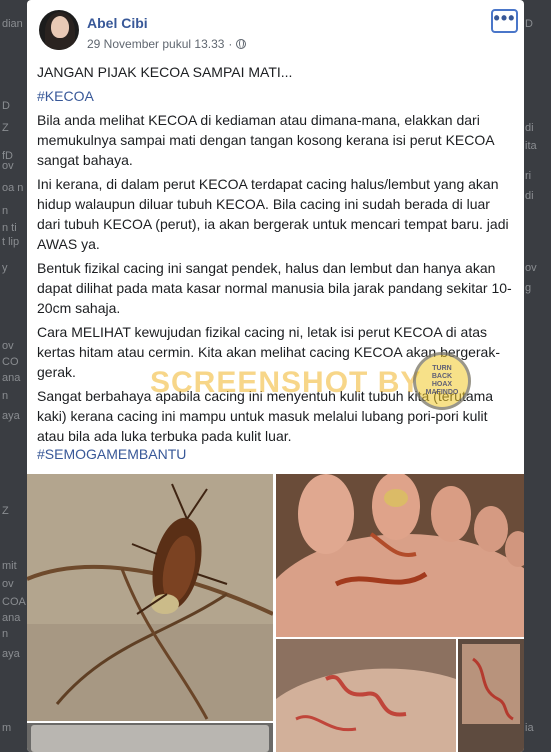  What do you see at coordinates (65, 96) in the screenshot?
I see `hashtag-link: #KECOA` at bounding box center [65, 96].